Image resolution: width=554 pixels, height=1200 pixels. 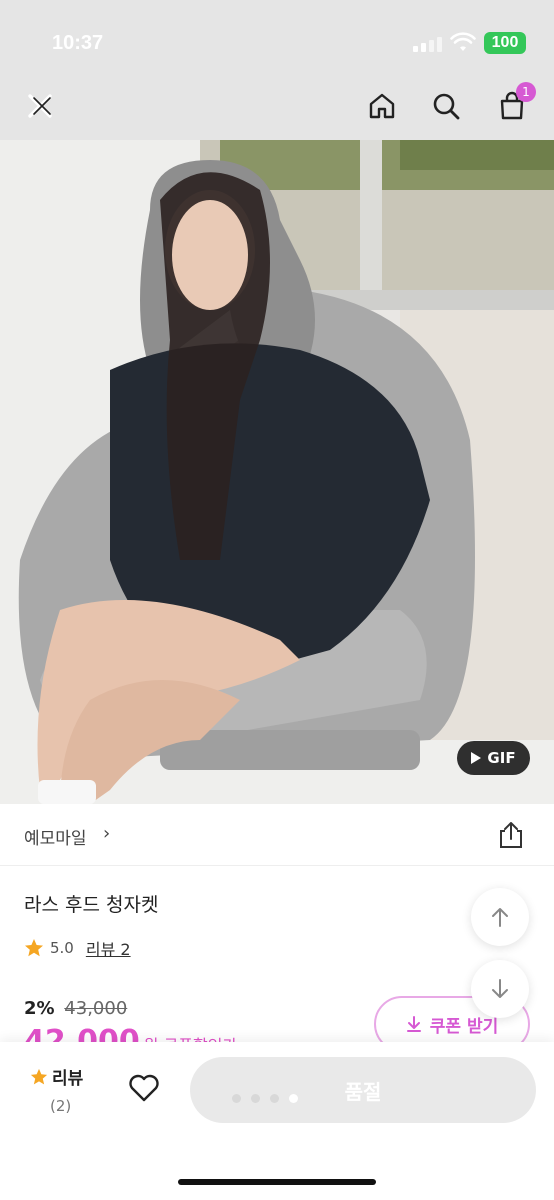 I want to click on arrow-up-icon, so click(x=500, y=917).